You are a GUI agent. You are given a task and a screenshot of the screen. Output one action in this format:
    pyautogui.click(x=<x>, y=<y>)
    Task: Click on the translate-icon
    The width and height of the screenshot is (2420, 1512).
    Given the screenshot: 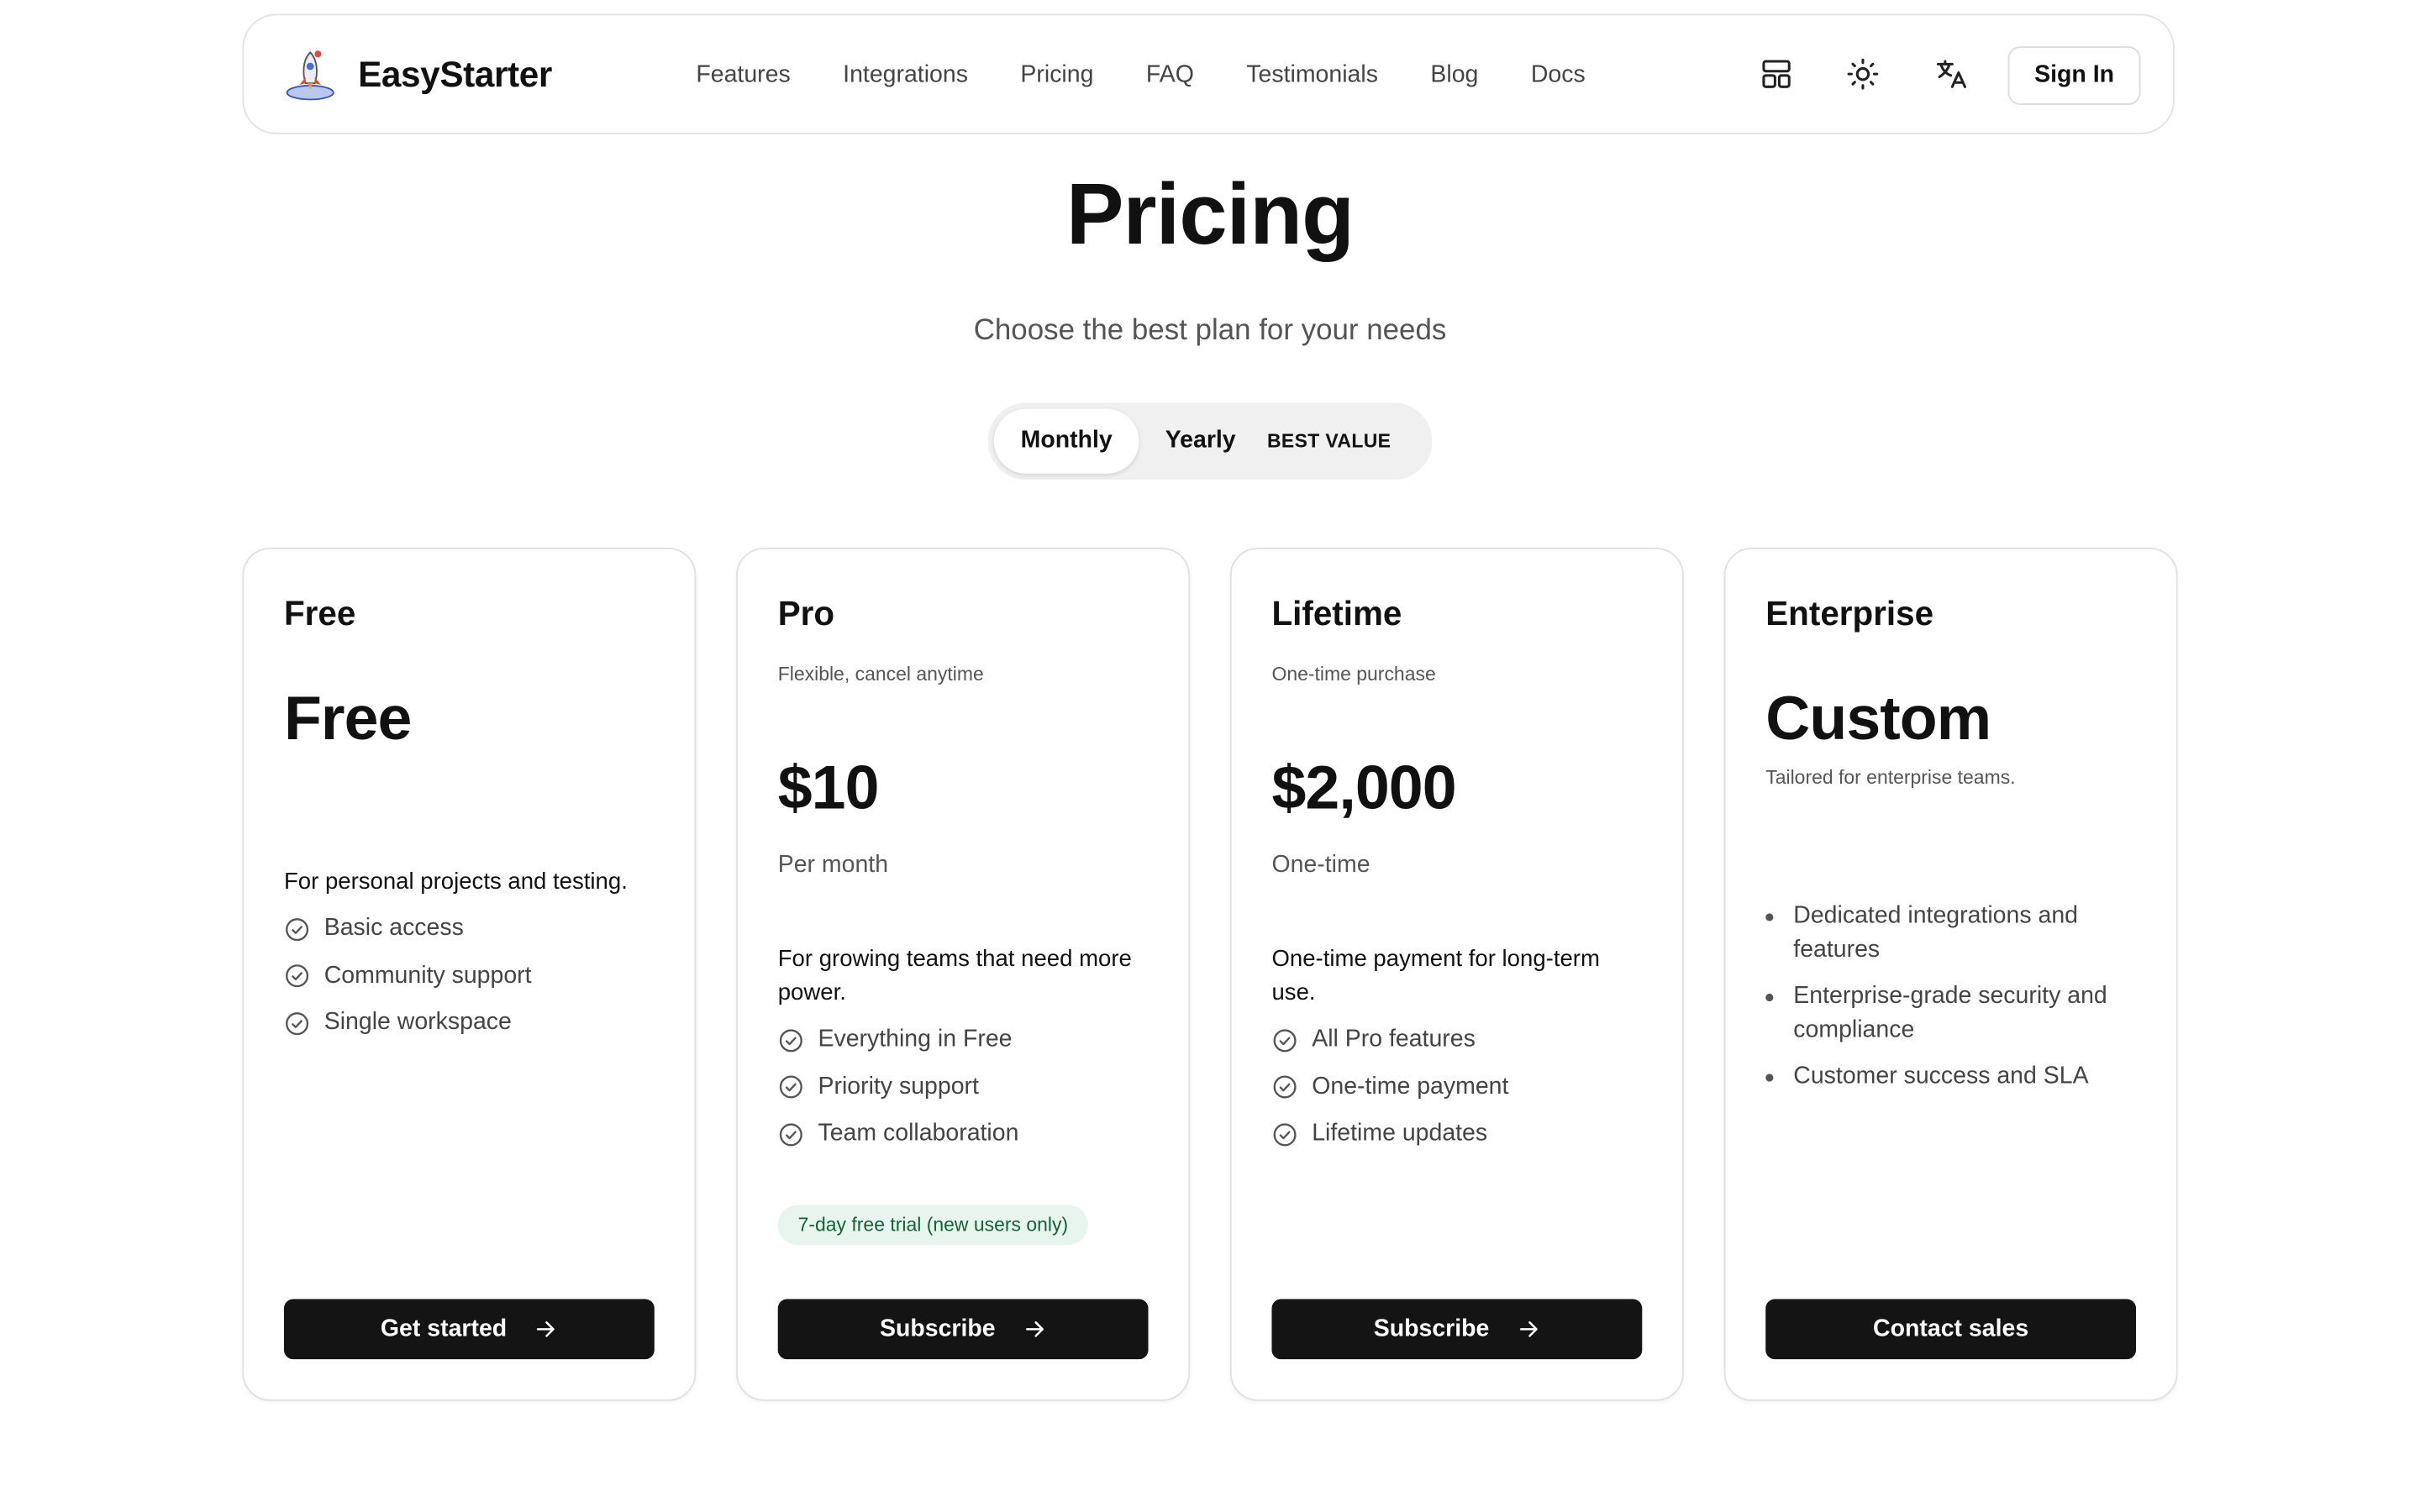 What is the action you would take?
    pyautogui.click(x=1950, y=74)
    